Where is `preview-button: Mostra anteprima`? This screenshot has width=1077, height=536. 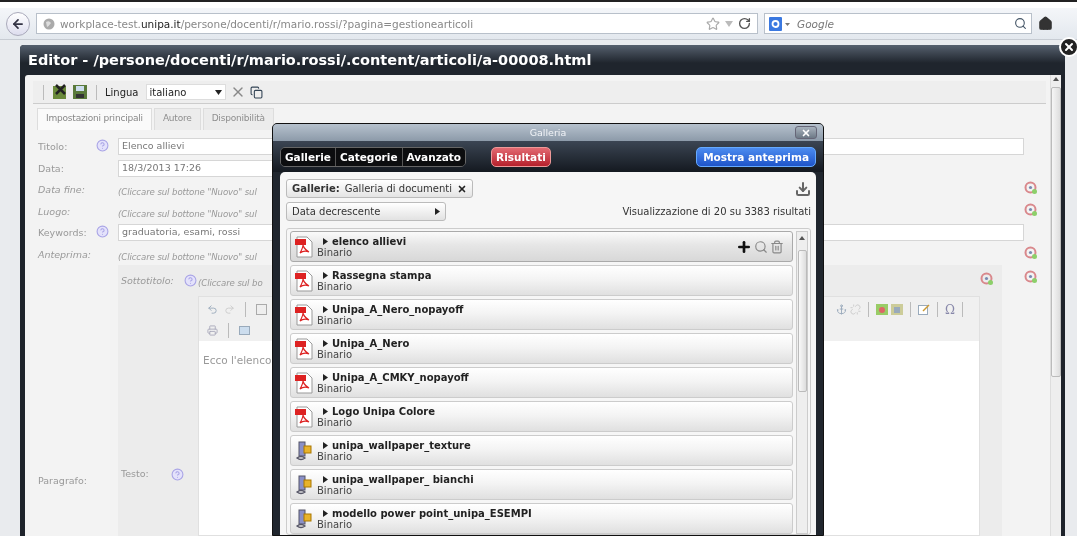 preview-button: Mostra anteprima is located at coordinates (756, 156).